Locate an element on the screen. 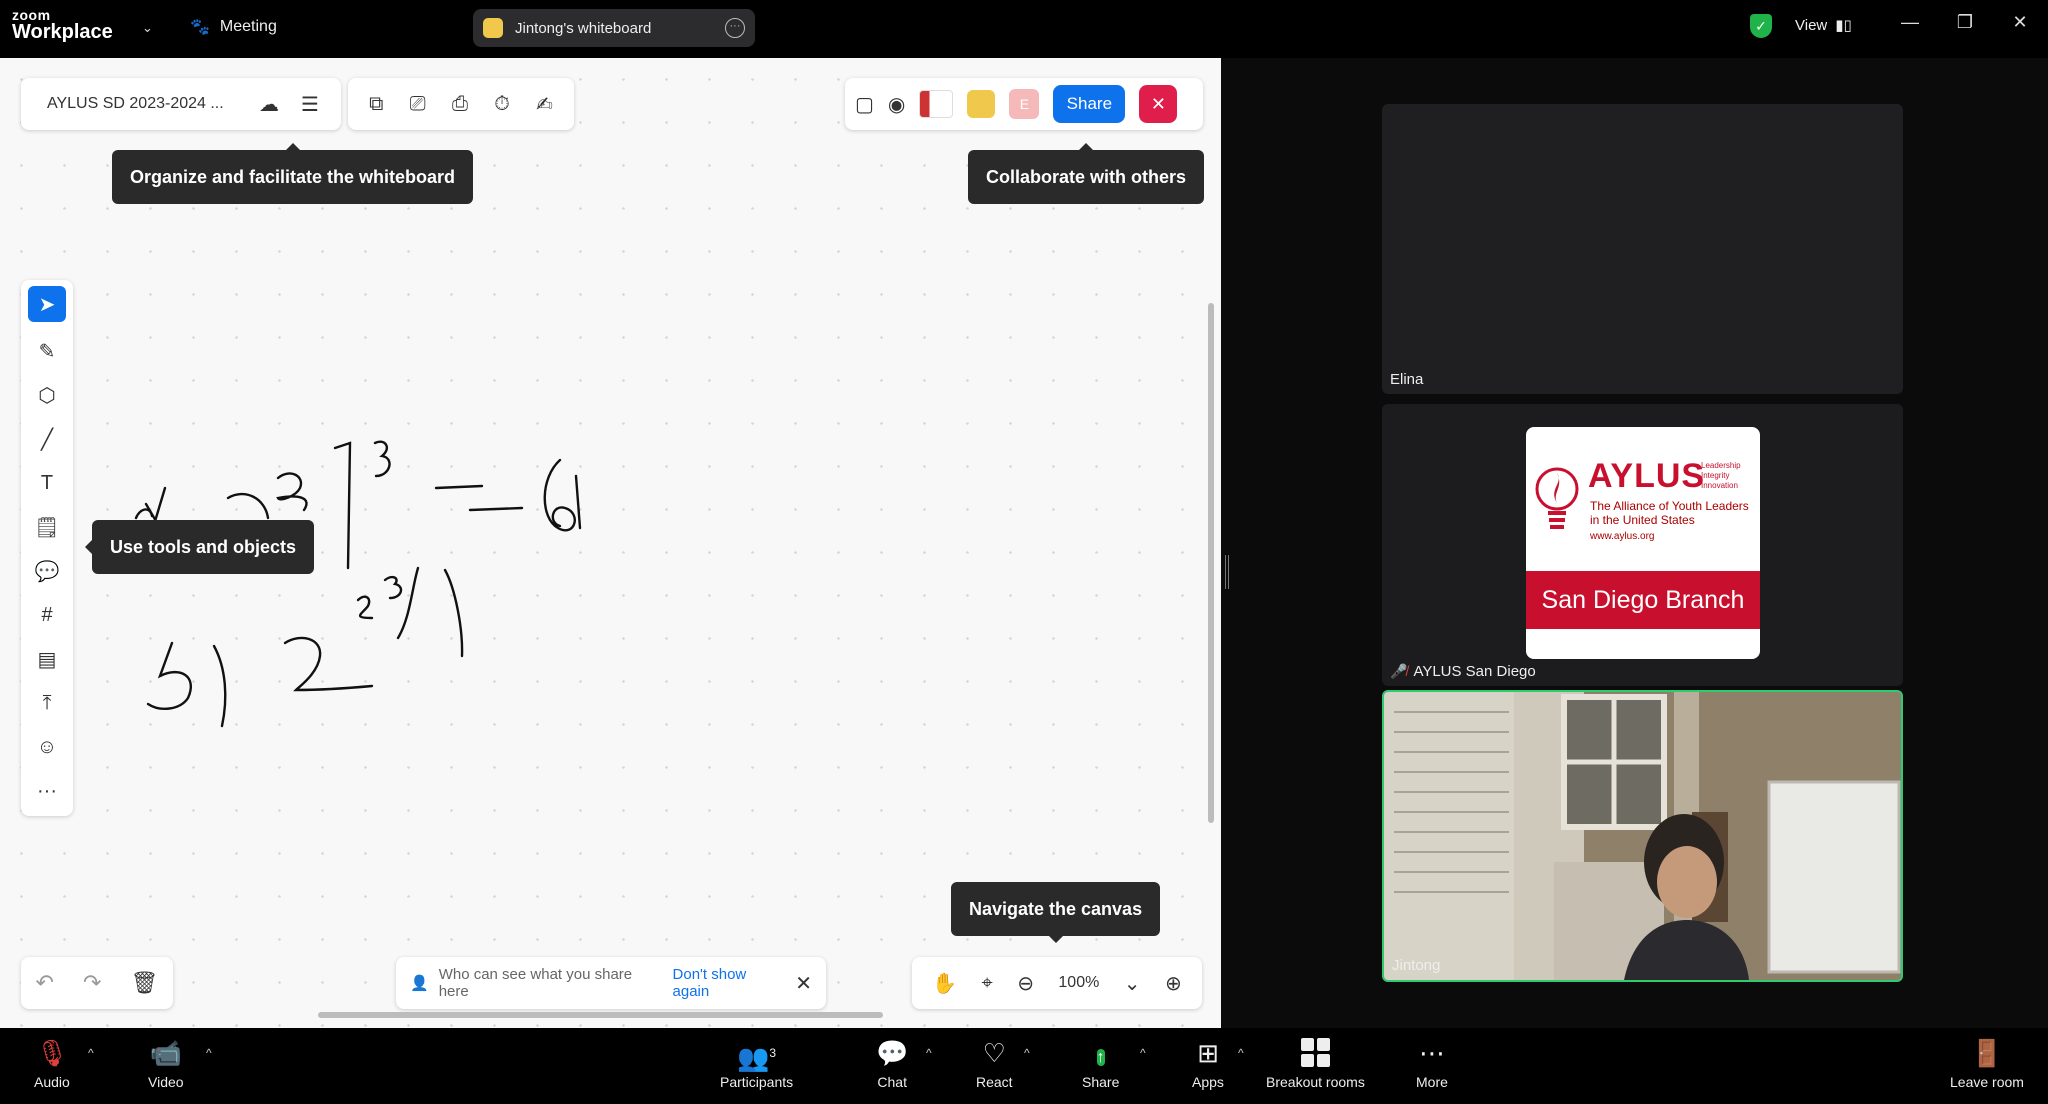 The height and width of the screenshot is (1104, 2048). zoom-logo: zoom Workplace is located at coordinates (62, 25).